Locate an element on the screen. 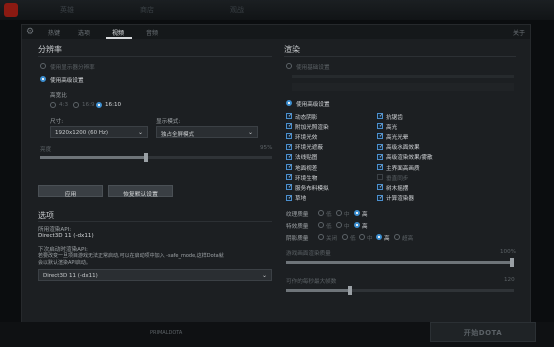  use-display-resolution-radio is located at coordinates (43, 66).